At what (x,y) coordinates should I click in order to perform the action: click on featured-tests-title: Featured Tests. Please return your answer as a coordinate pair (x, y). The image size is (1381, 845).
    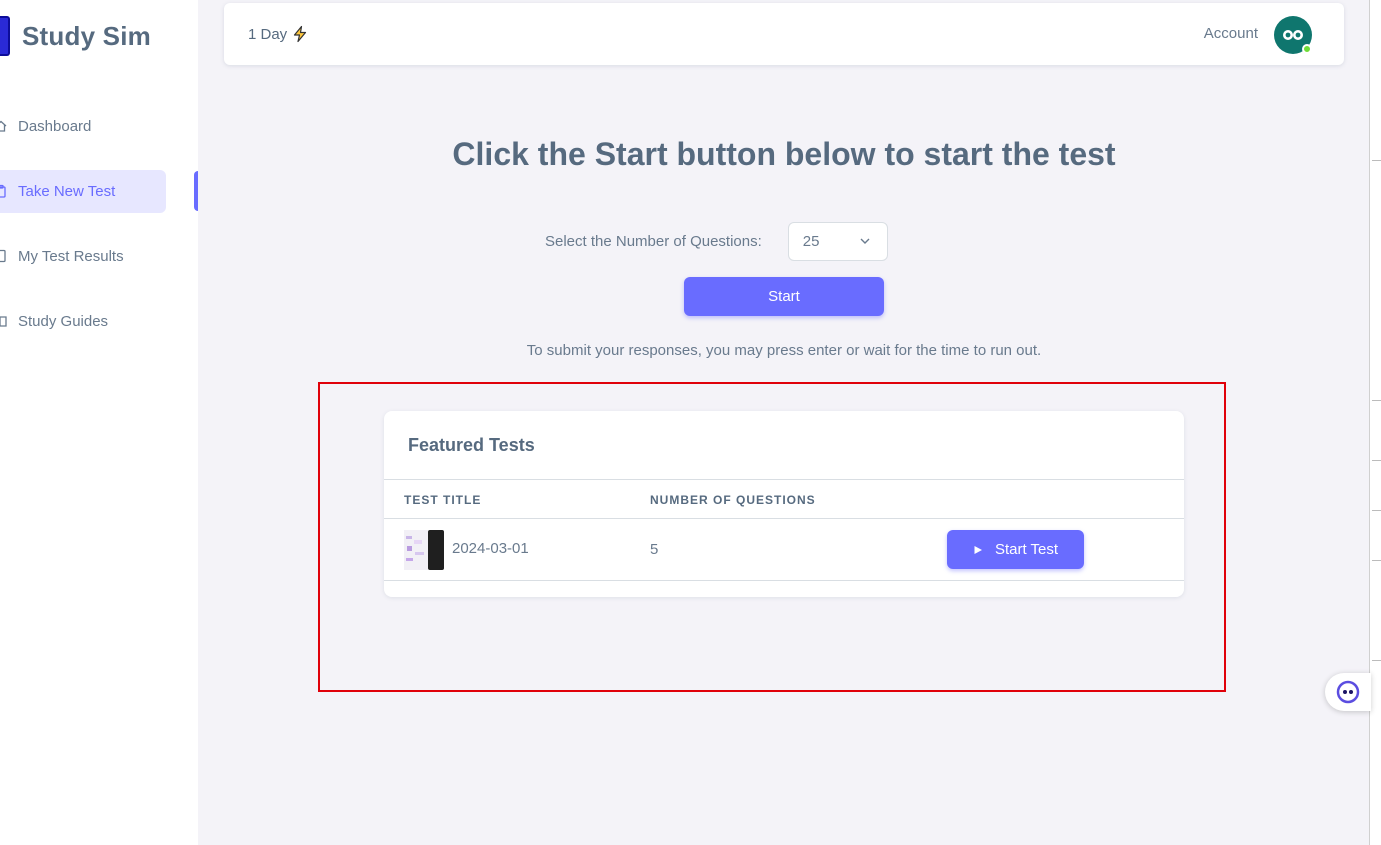
    Looking at the image, I should click on (471, 445).